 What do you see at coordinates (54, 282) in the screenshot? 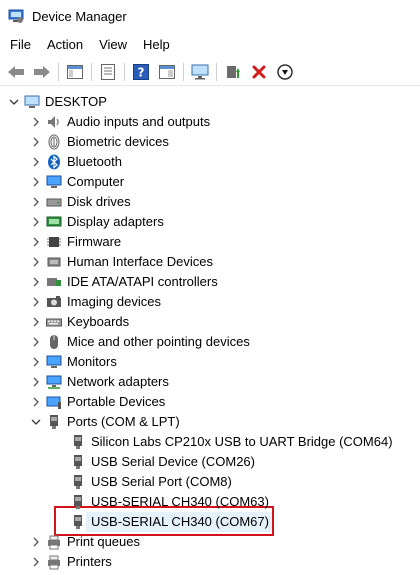
I see `ide-controller-icon` at bounding box center [54, 282].